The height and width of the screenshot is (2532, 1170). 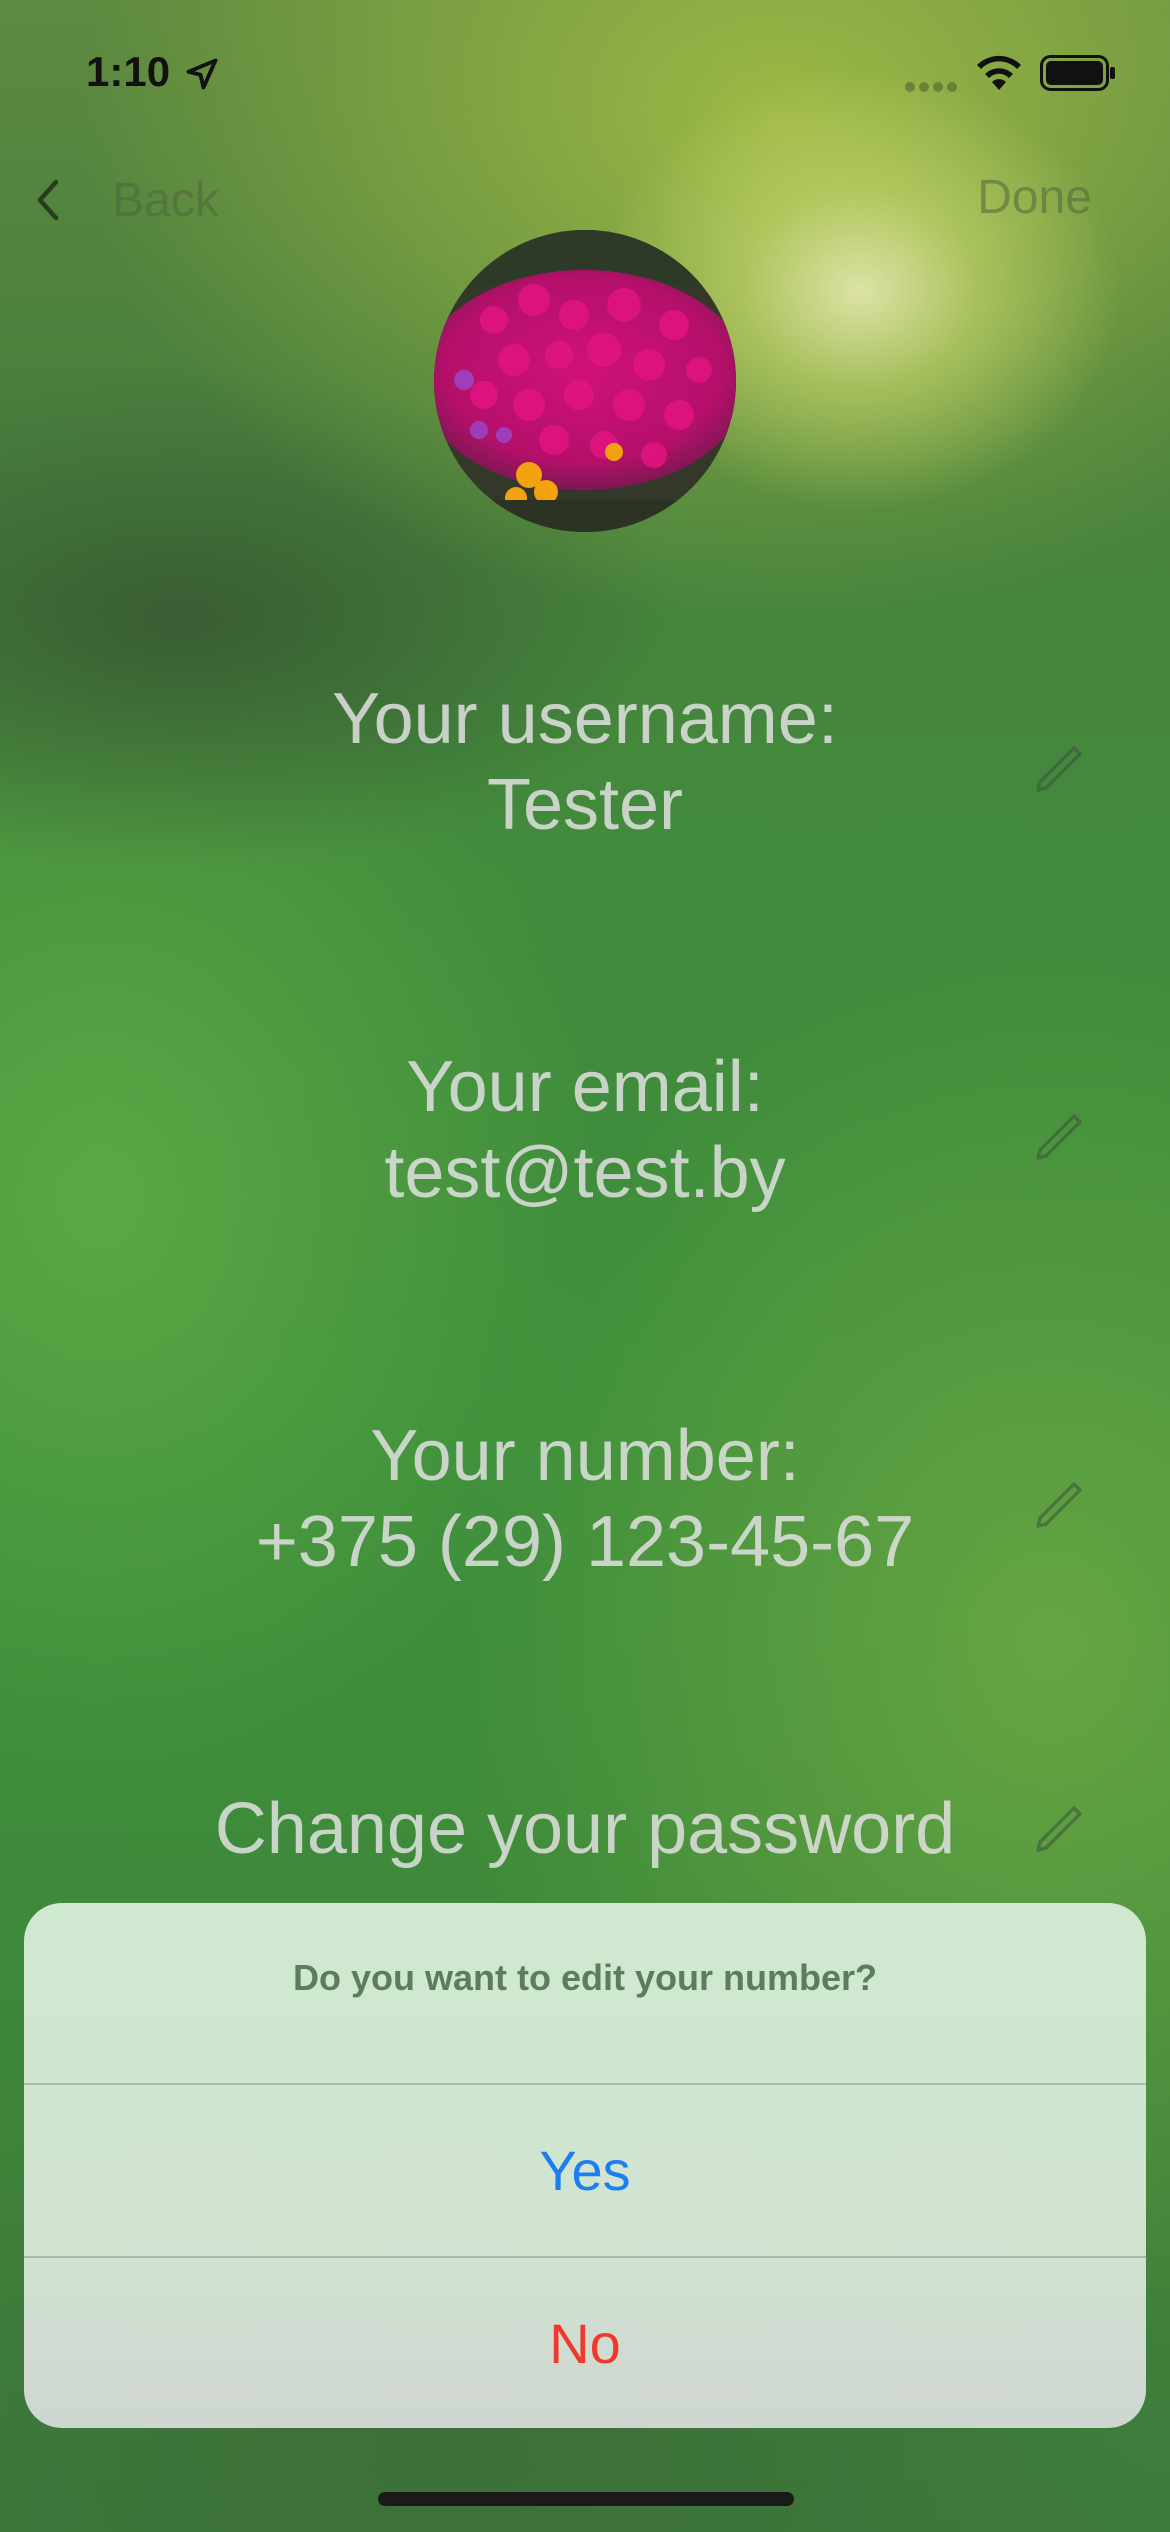 I want to click on location-arrow-icon, so click(x=202, y=74).